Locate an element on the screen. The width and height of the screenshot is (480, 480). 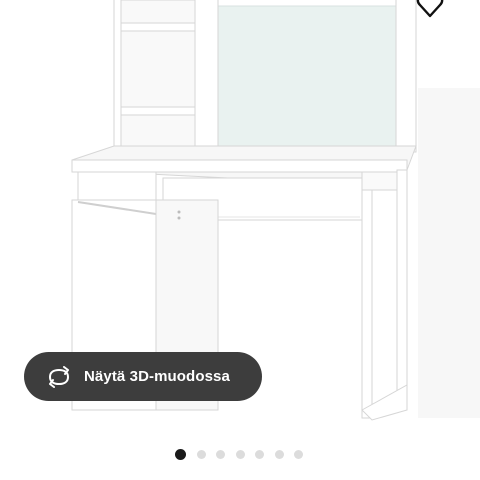
favourite-button is located at coordinates (430, 10).